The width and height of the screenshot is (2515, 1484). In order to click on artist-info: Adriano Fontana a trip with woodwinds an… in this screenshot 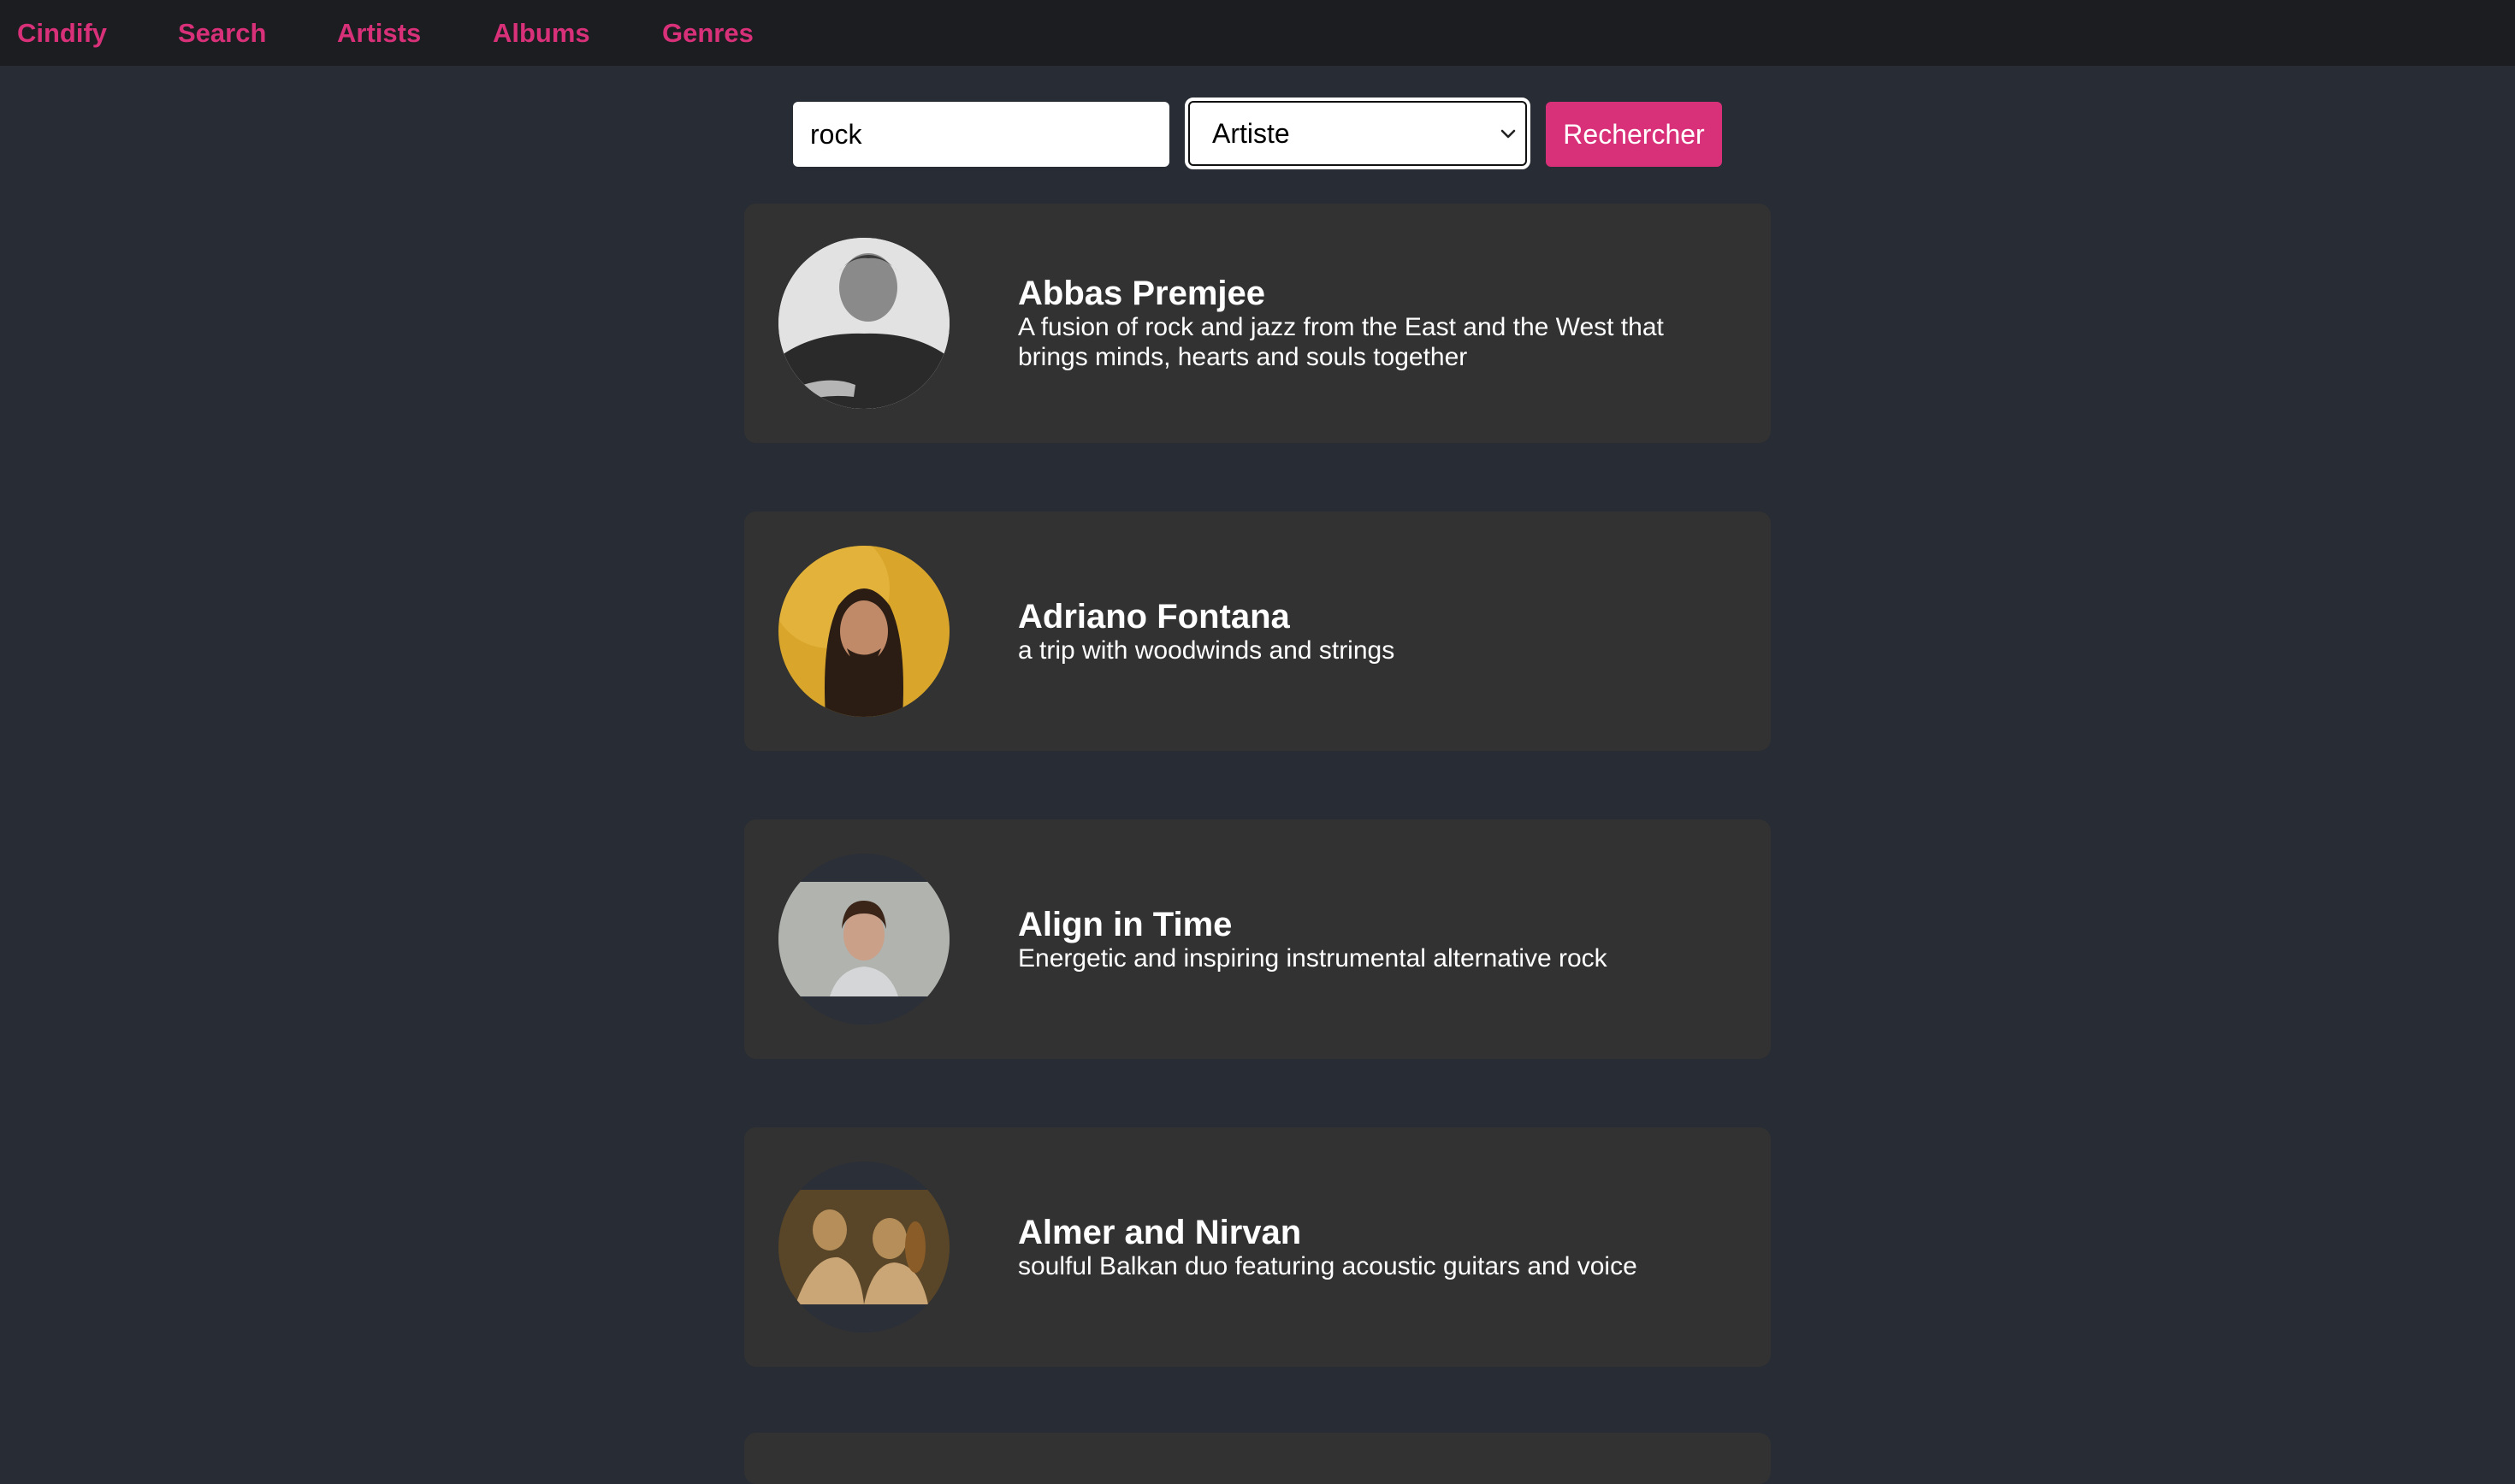, I will do `click(1360, 631)`.